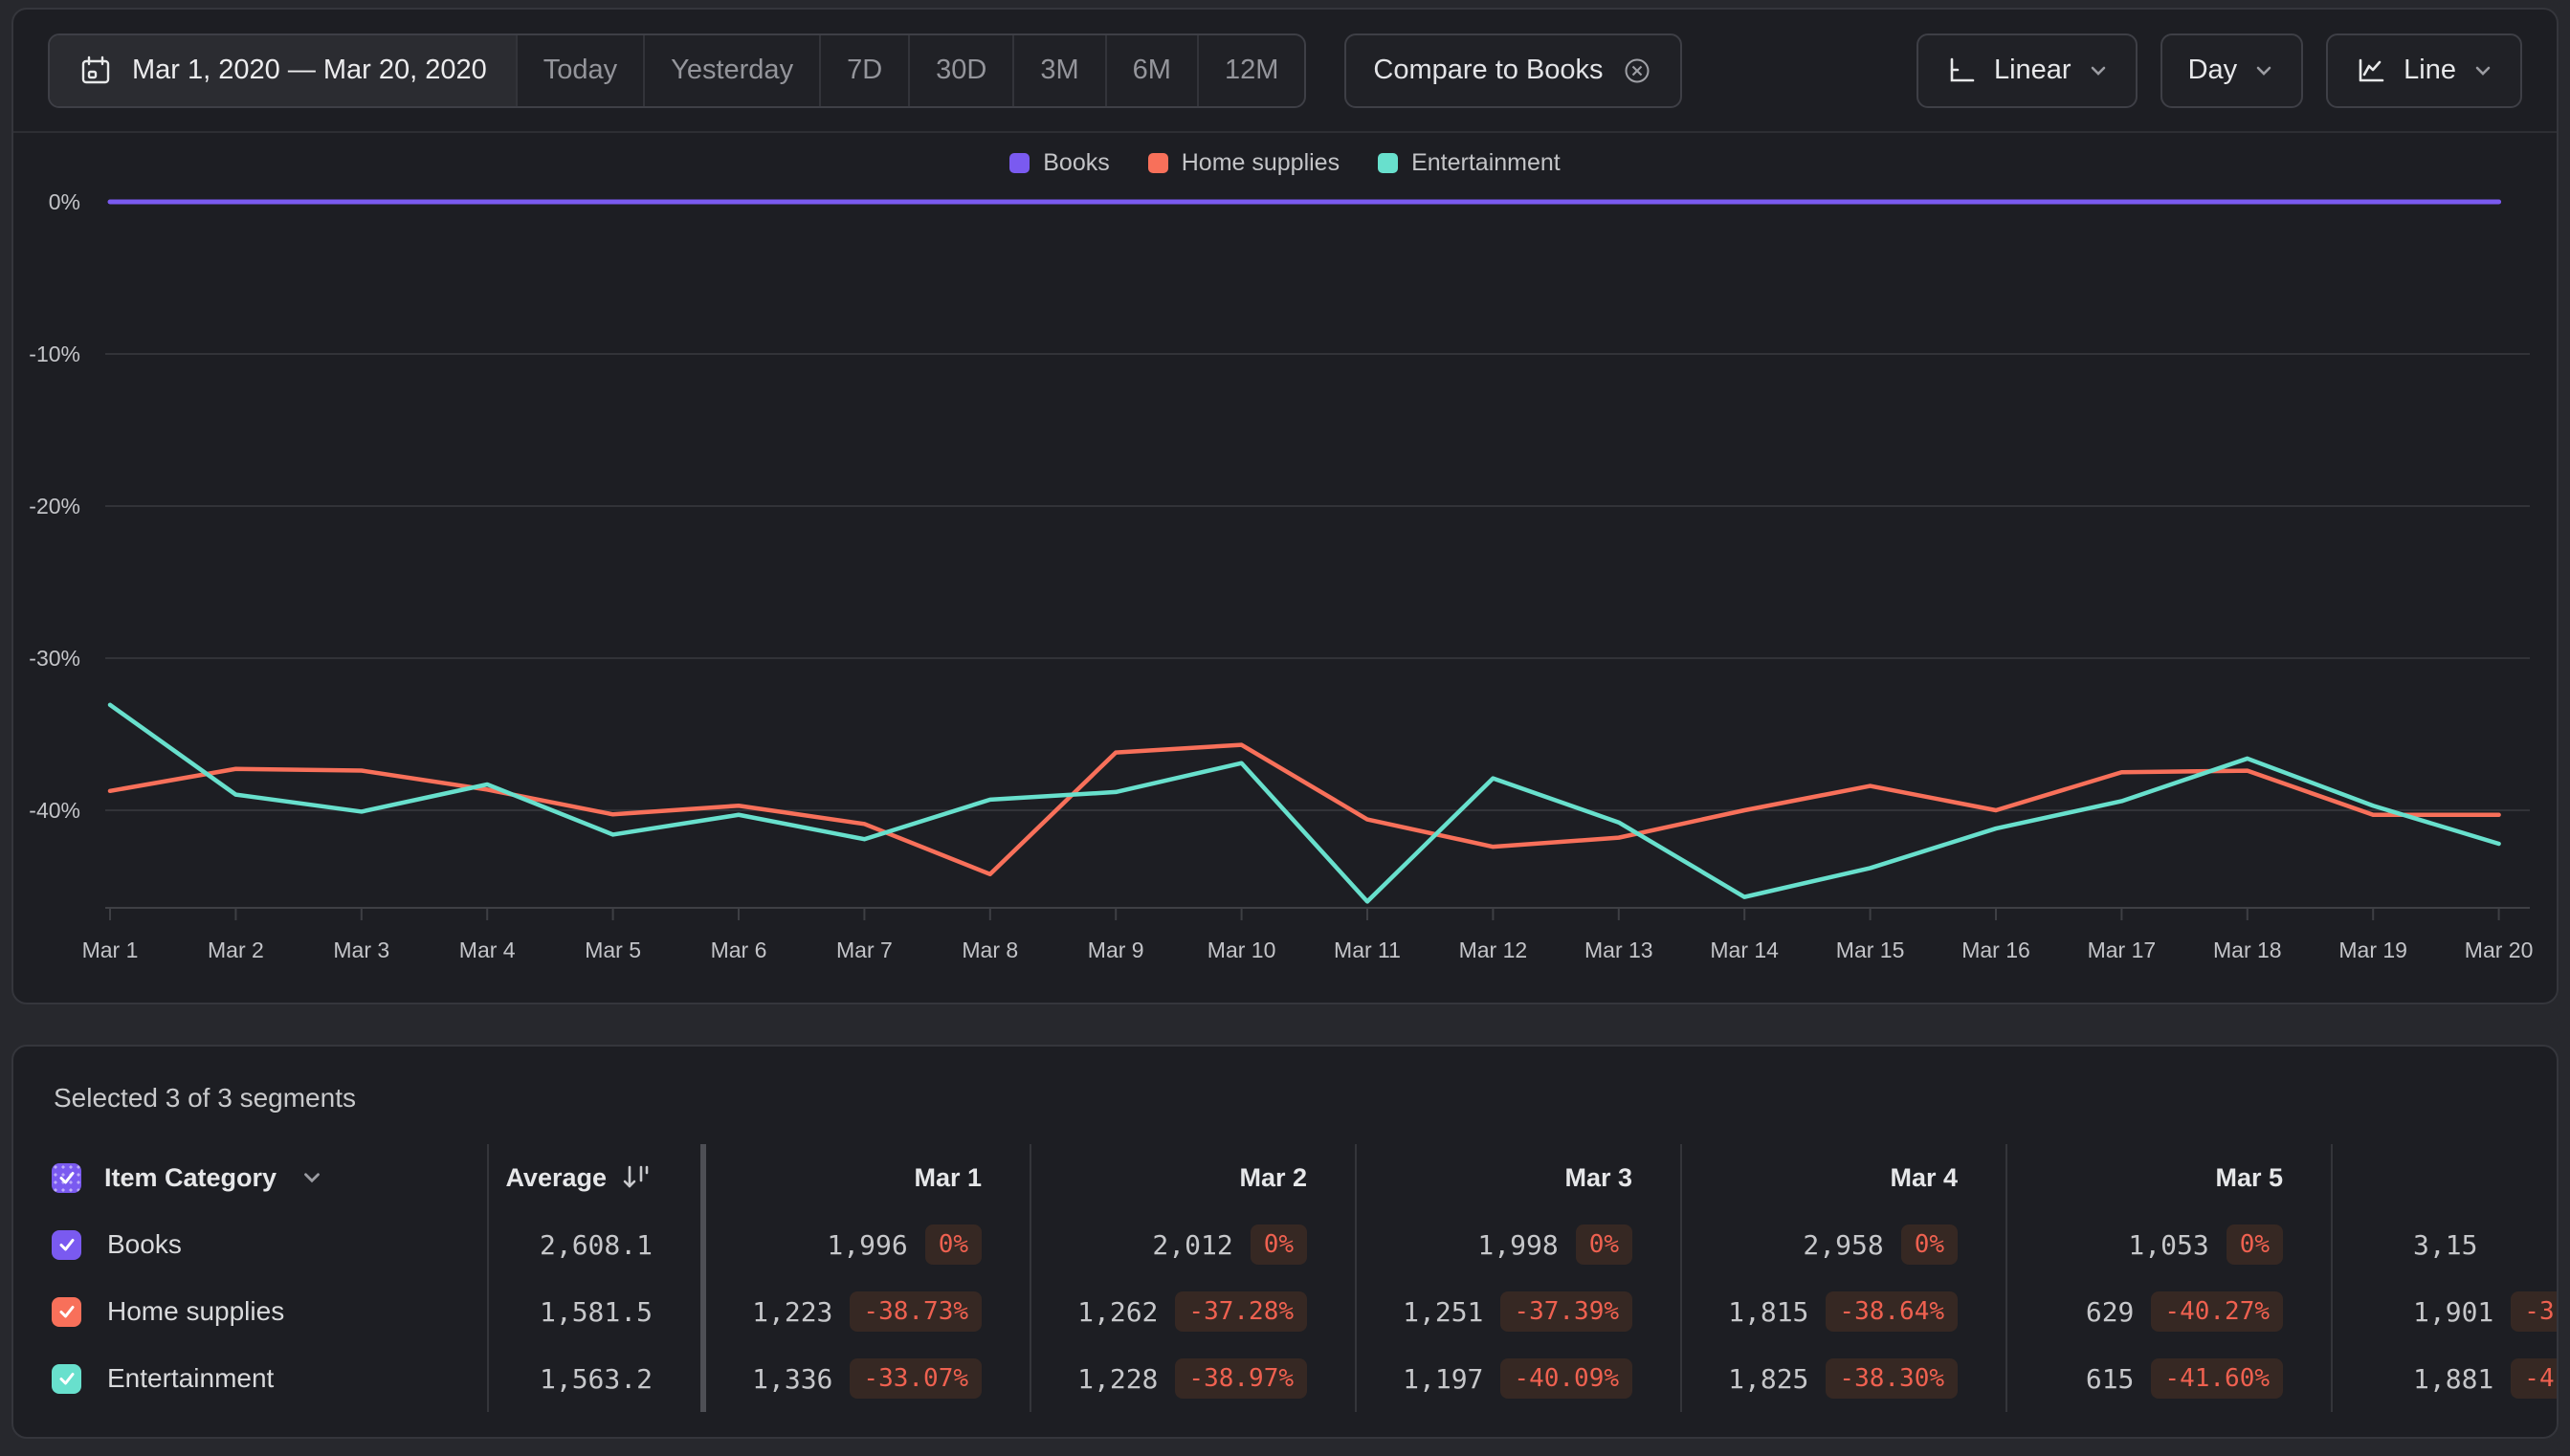 This screenshot has width=2570, height=1456. I want to click on day-value-cell: 1,228 -38.97%, so click(1194, 1379).